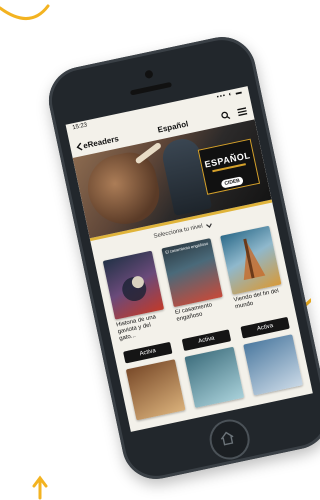  I want to click on earpiece-speaker, so click(151, 88).